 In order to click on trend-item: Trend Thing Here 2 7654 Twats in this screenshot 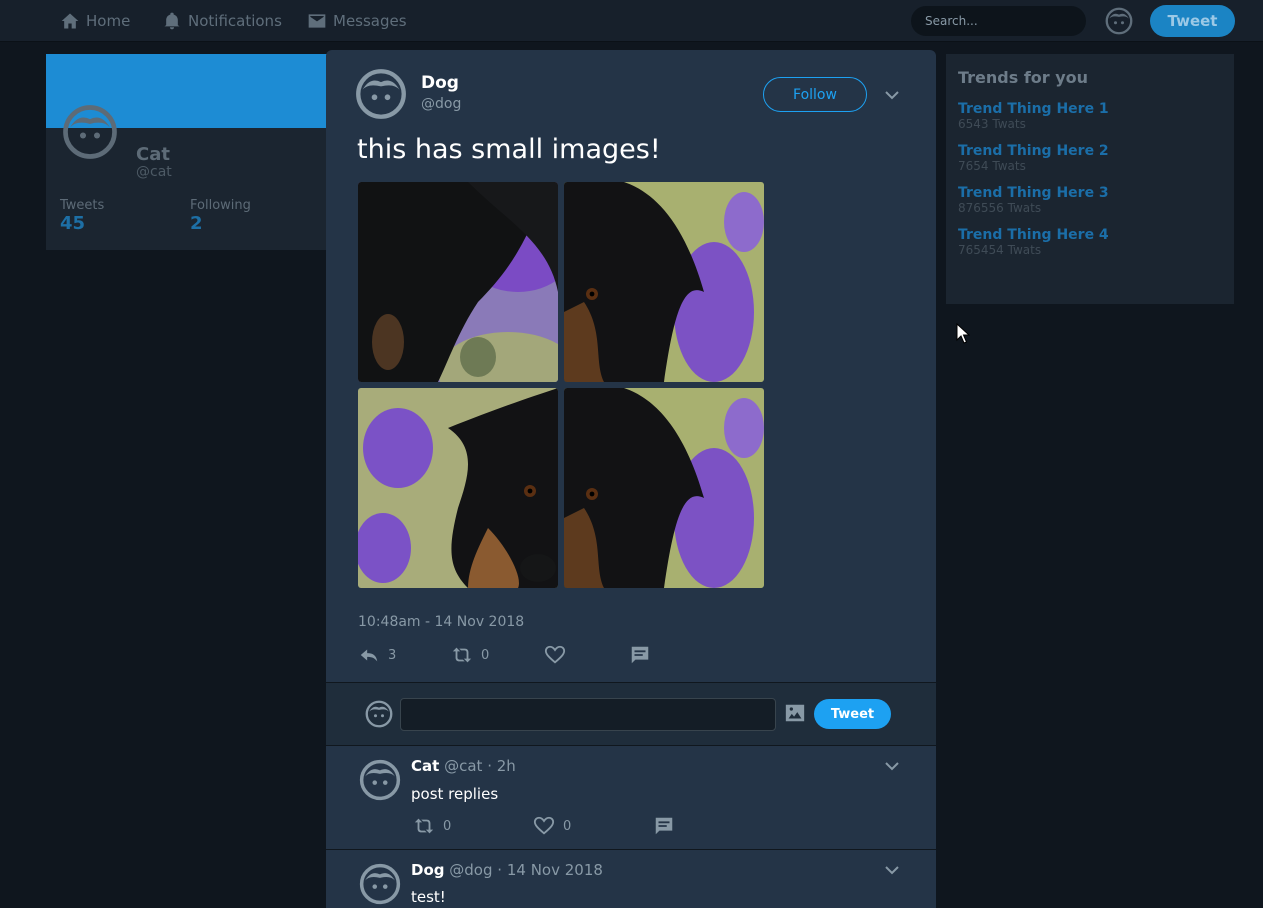, I will do `click(1090, 158)`.